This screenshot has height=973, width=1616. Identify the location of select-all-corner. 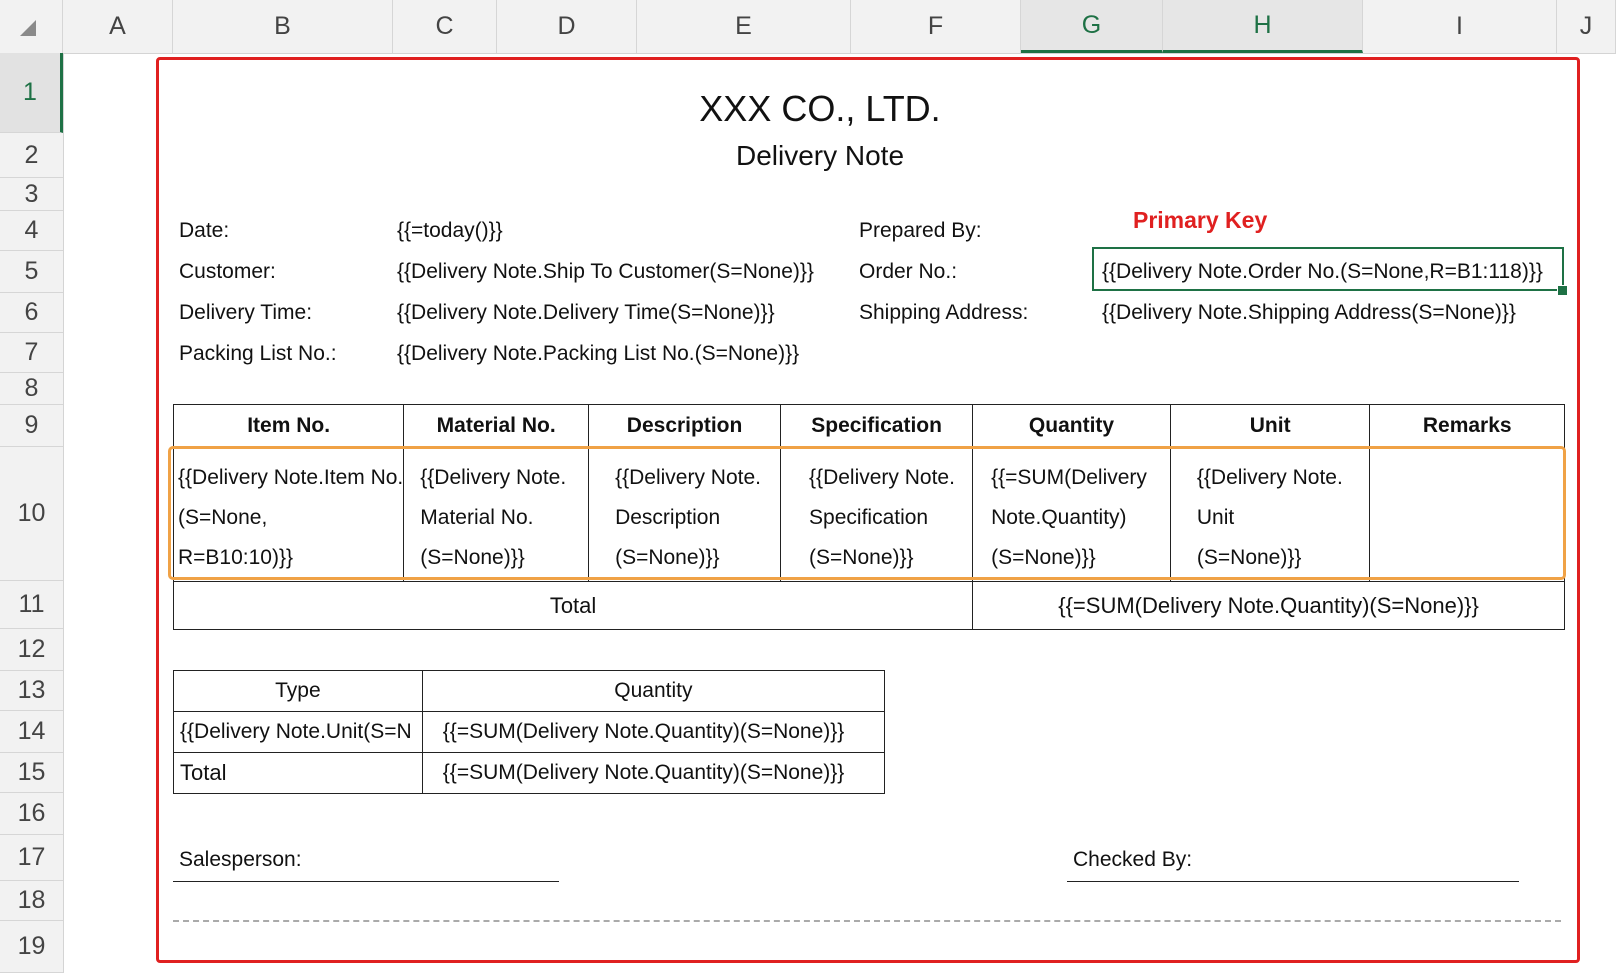
(31, 26).